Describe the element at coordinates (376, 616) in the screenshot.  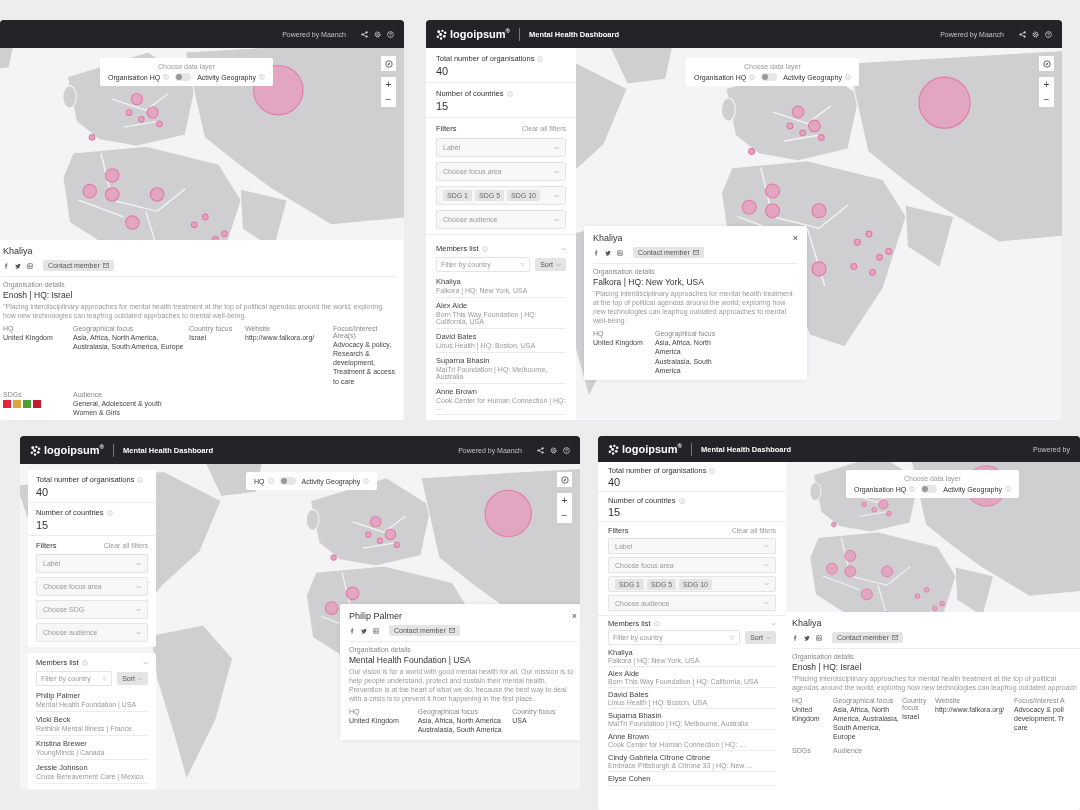
I see `member-name: Philip Palmer` at that location.